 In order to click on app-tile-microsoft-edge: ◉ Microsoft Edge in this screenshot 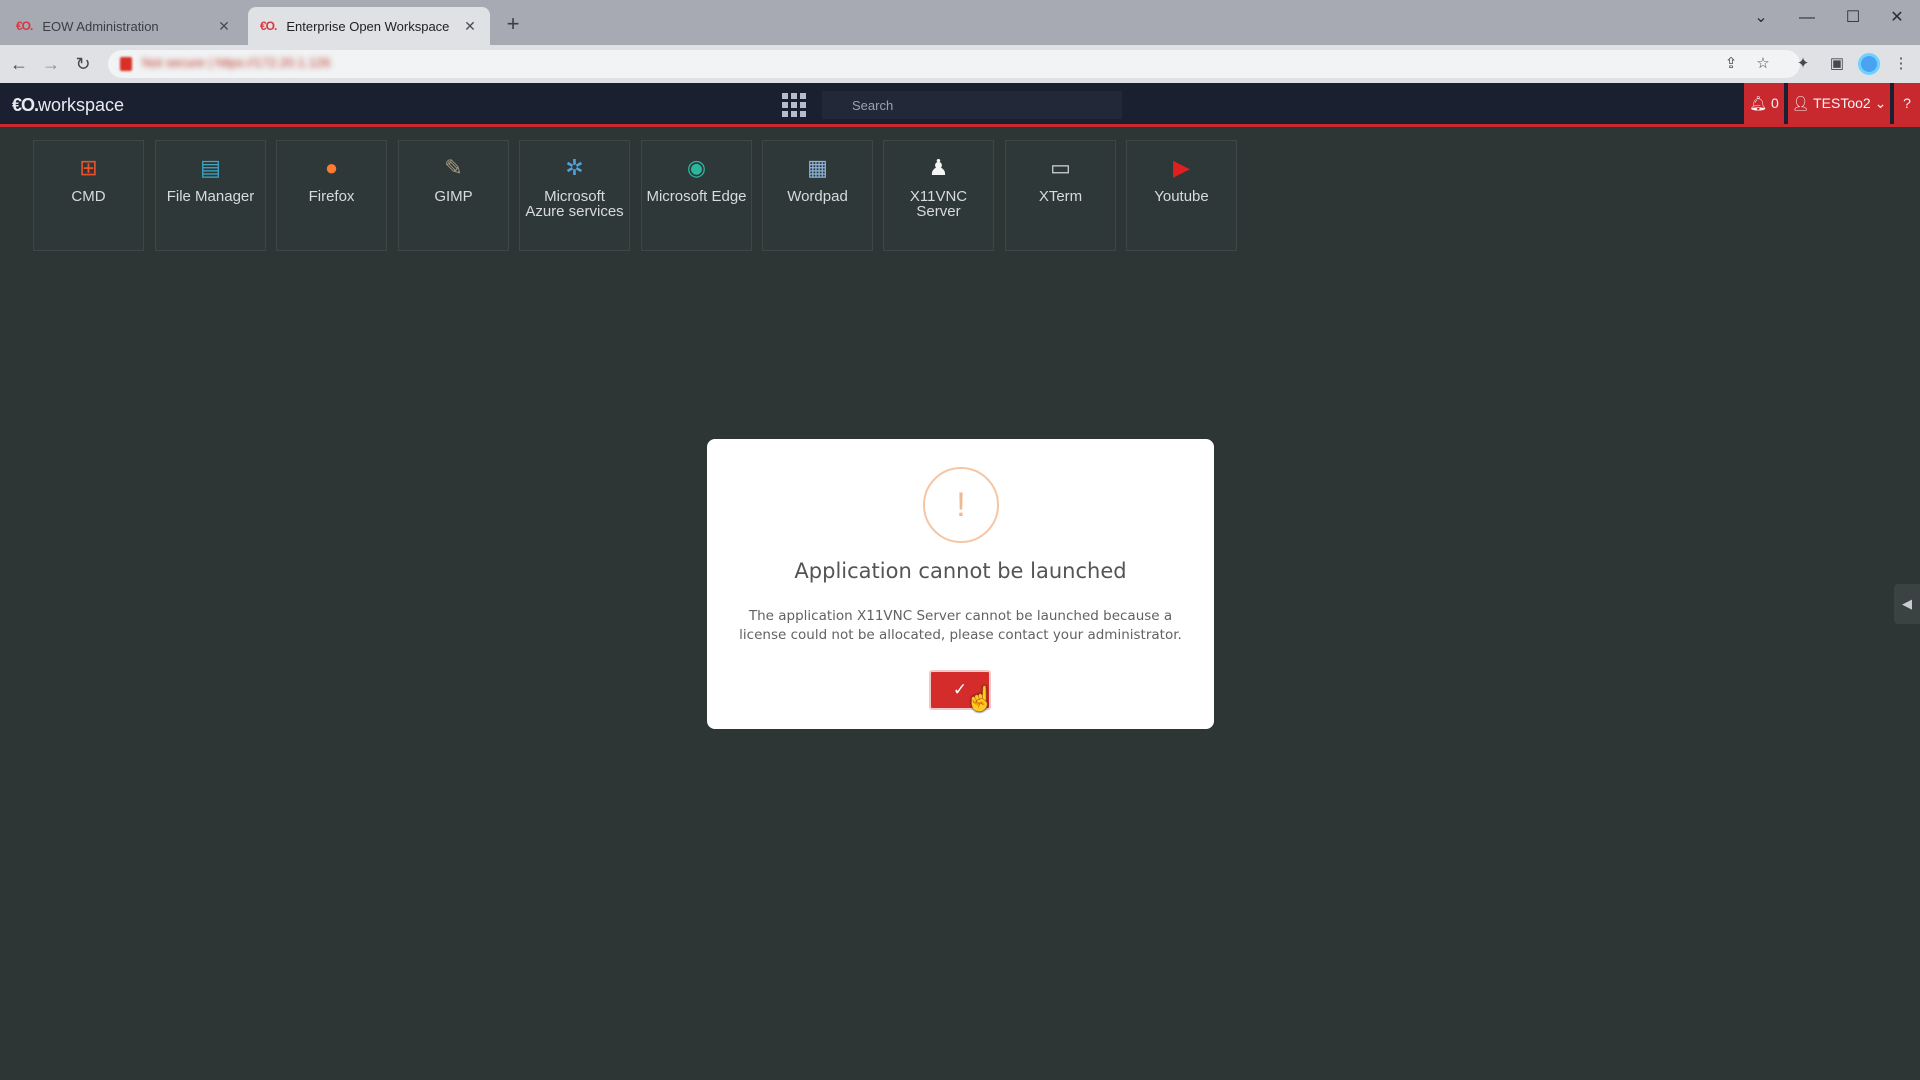, I will do `click(696, 195)`.